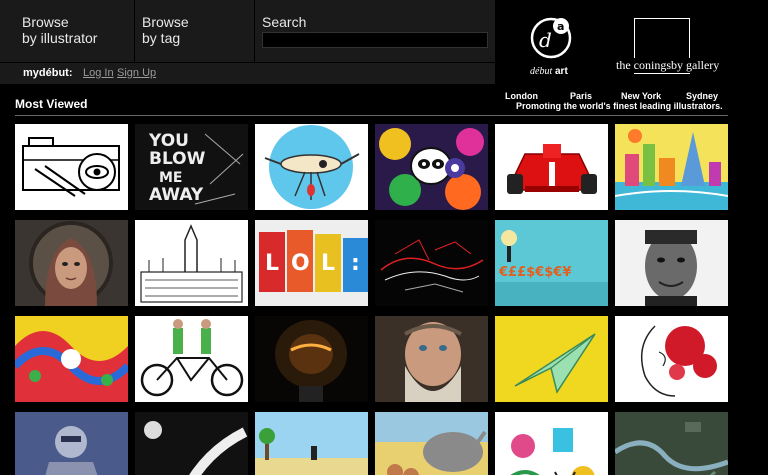 The width and height of the screenshot is (768, 475). I want to click on svg-text: AWAY, so click(176, 195).